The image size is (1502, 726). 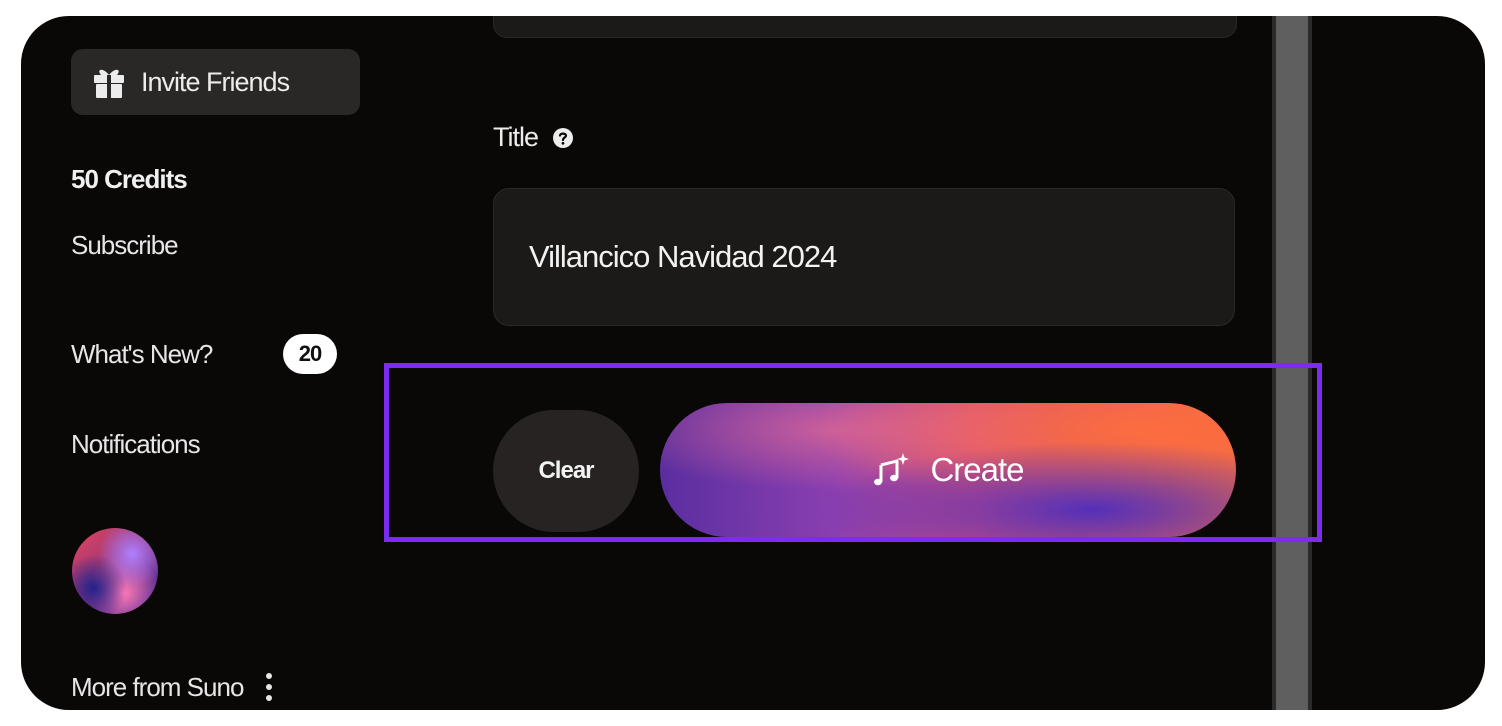 I want to click on invite-friends-button: Invite Friends, so click(x=215, y=82).